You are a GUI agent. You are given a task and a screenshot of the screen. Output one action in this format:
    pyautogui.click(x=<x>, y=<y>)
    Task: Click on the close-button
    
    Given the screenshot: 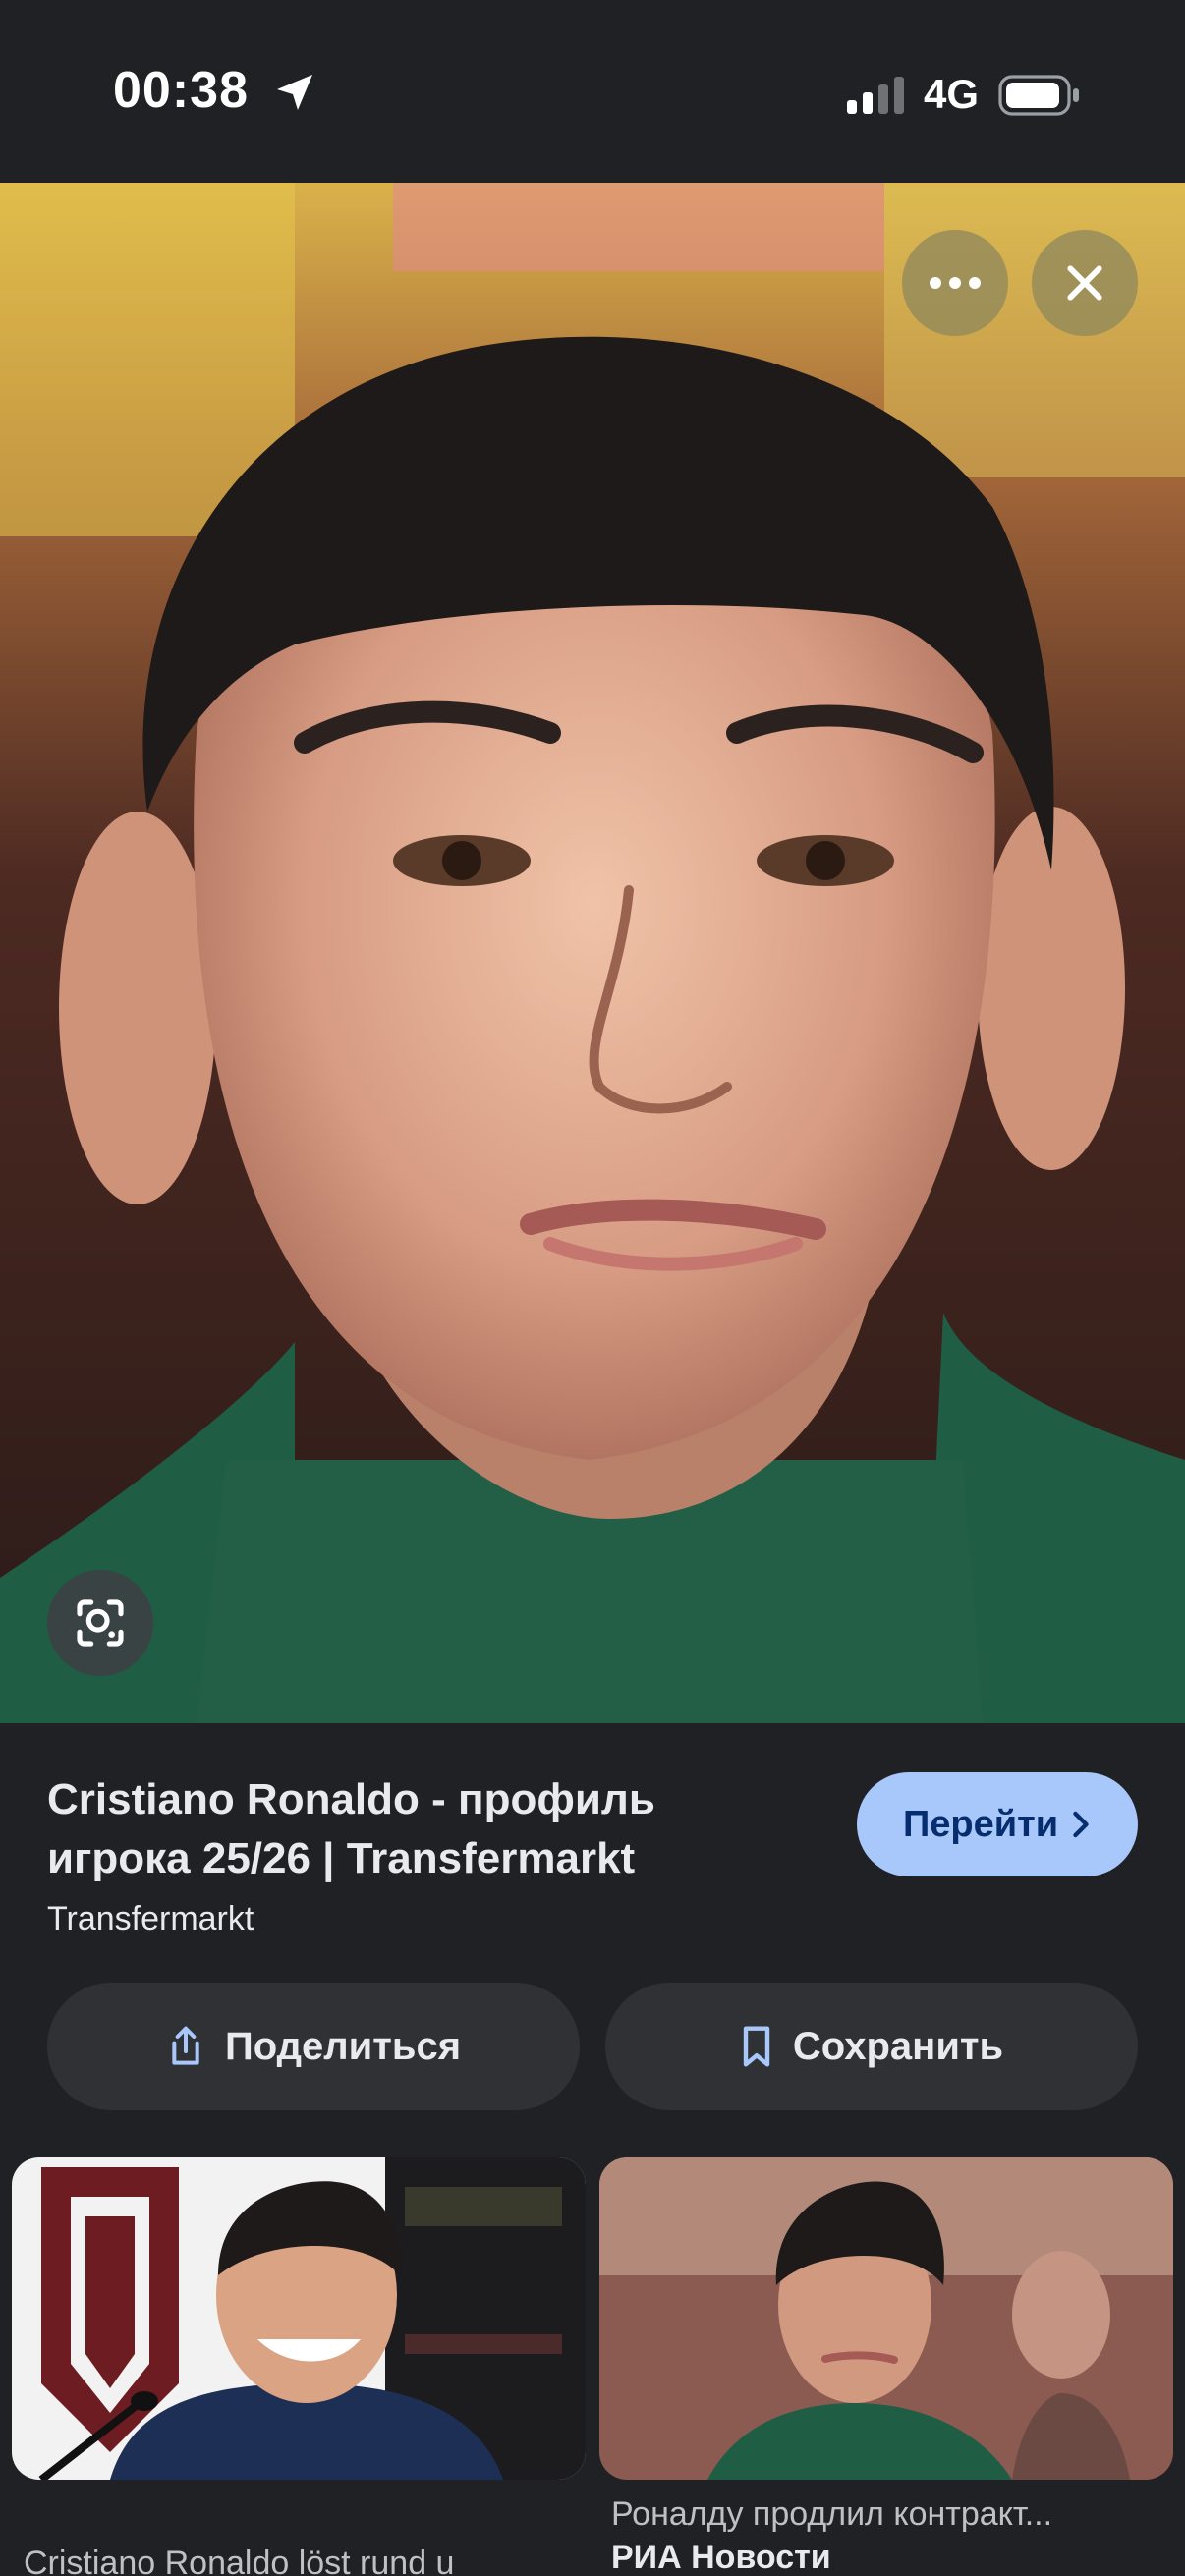 What is the action you would take?
    pyautogui.click(x=1085, y=283)
    